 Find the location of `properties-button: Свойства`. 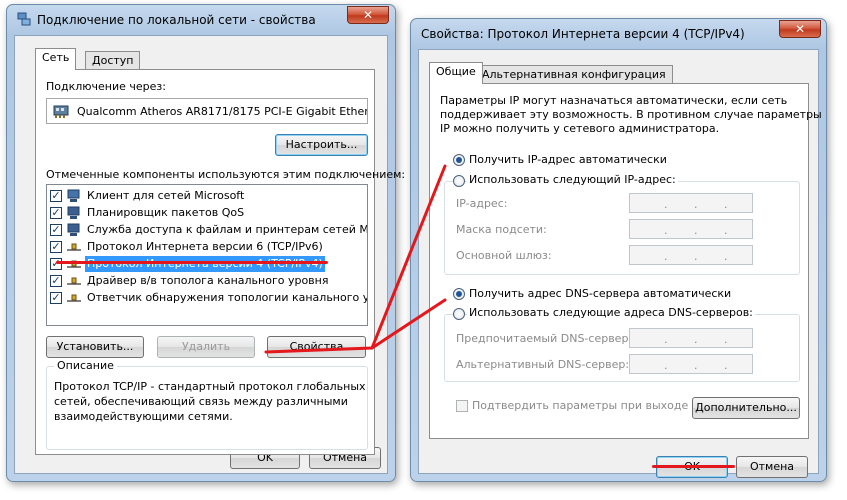

properties-button: Свойства is located at coordinates (316, 347).